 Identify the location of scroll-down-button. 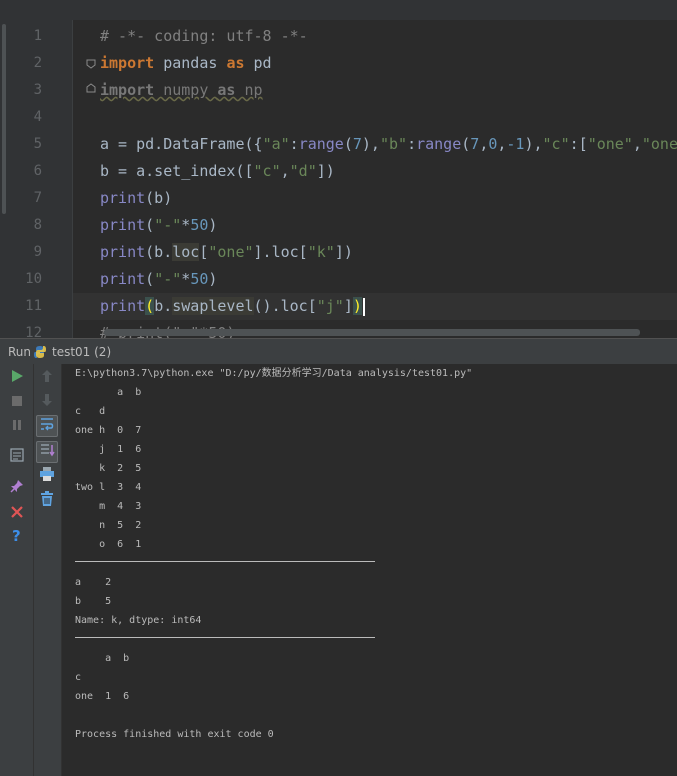
(47, 401).